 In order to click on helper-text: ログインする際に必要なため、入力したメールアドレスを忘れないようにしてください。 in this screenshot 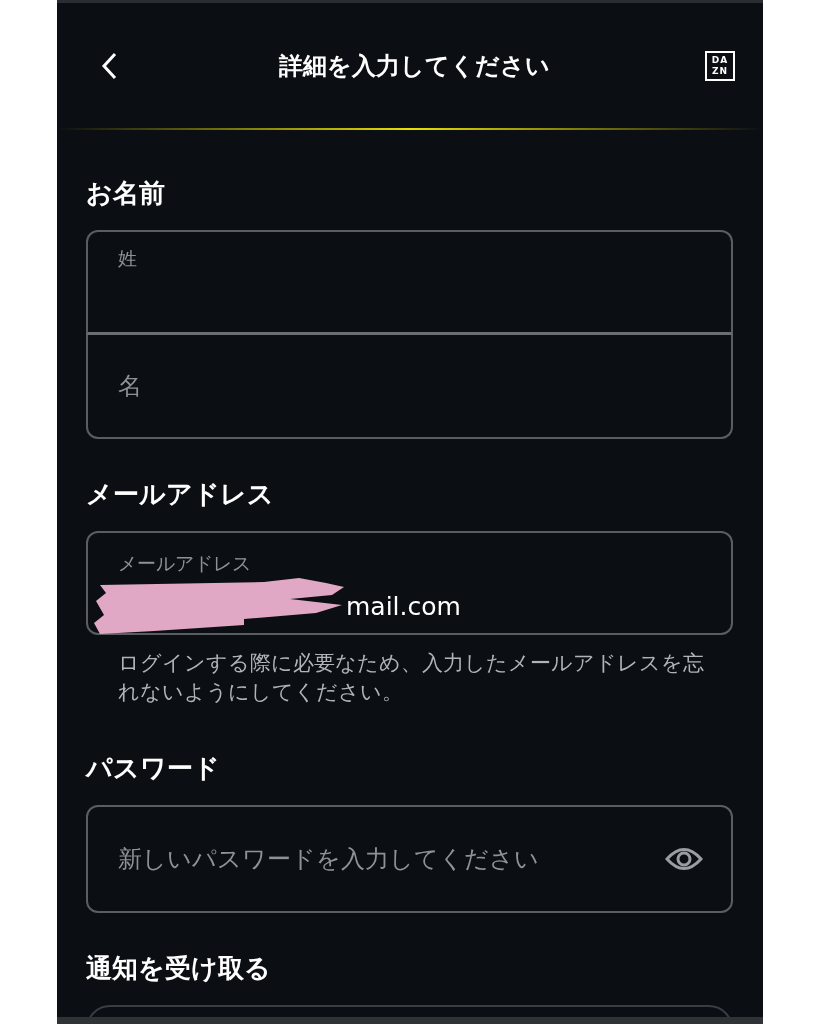, I will do `click(411, 678)`.